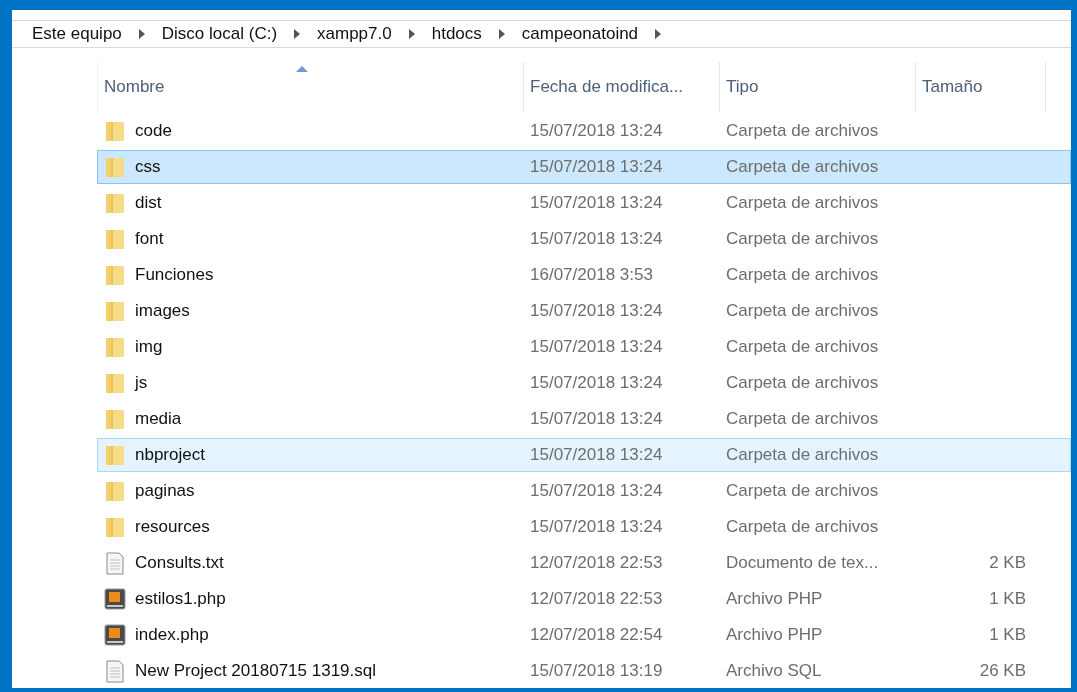 This screenshot has width=1077, height=692. What do you see at coordinates (1002, 671) in the screenshot?
I see `file-size: 26 KB` at bounding box center [1002, 671].